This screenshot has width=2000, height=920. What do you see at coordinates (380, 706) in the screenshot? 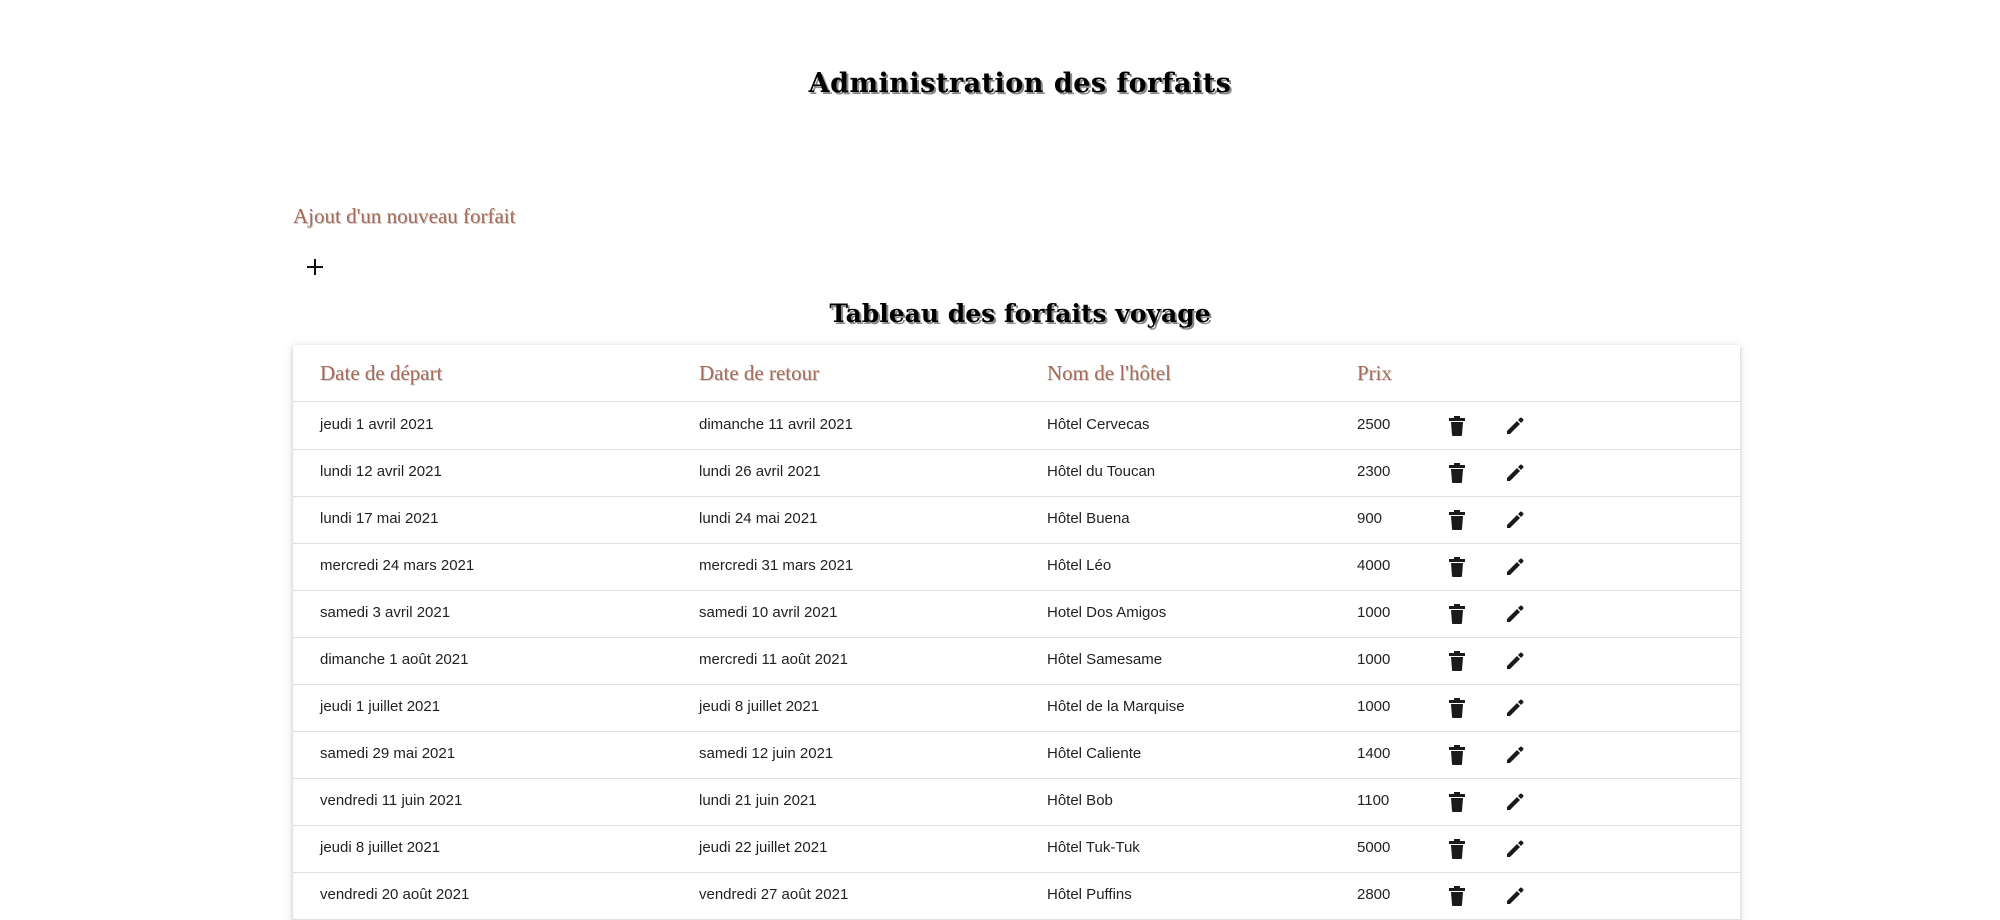
I see `departure-date-cell: jeudi 1 juillet 2021` at bounding box center [380, 706].